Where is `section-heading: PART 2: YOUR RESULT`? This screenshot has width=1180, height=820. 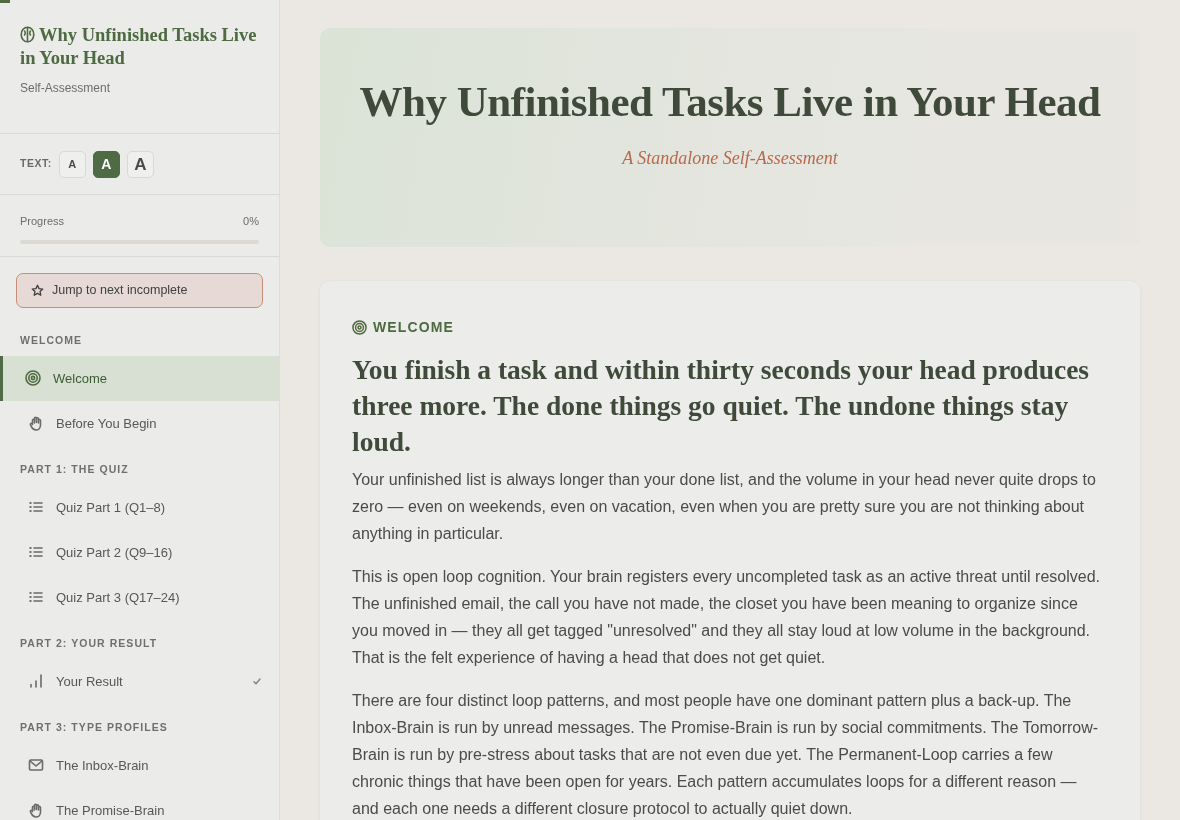
section-heading: PART 2: YOUR RESULT is located at coordinates (89, 643).